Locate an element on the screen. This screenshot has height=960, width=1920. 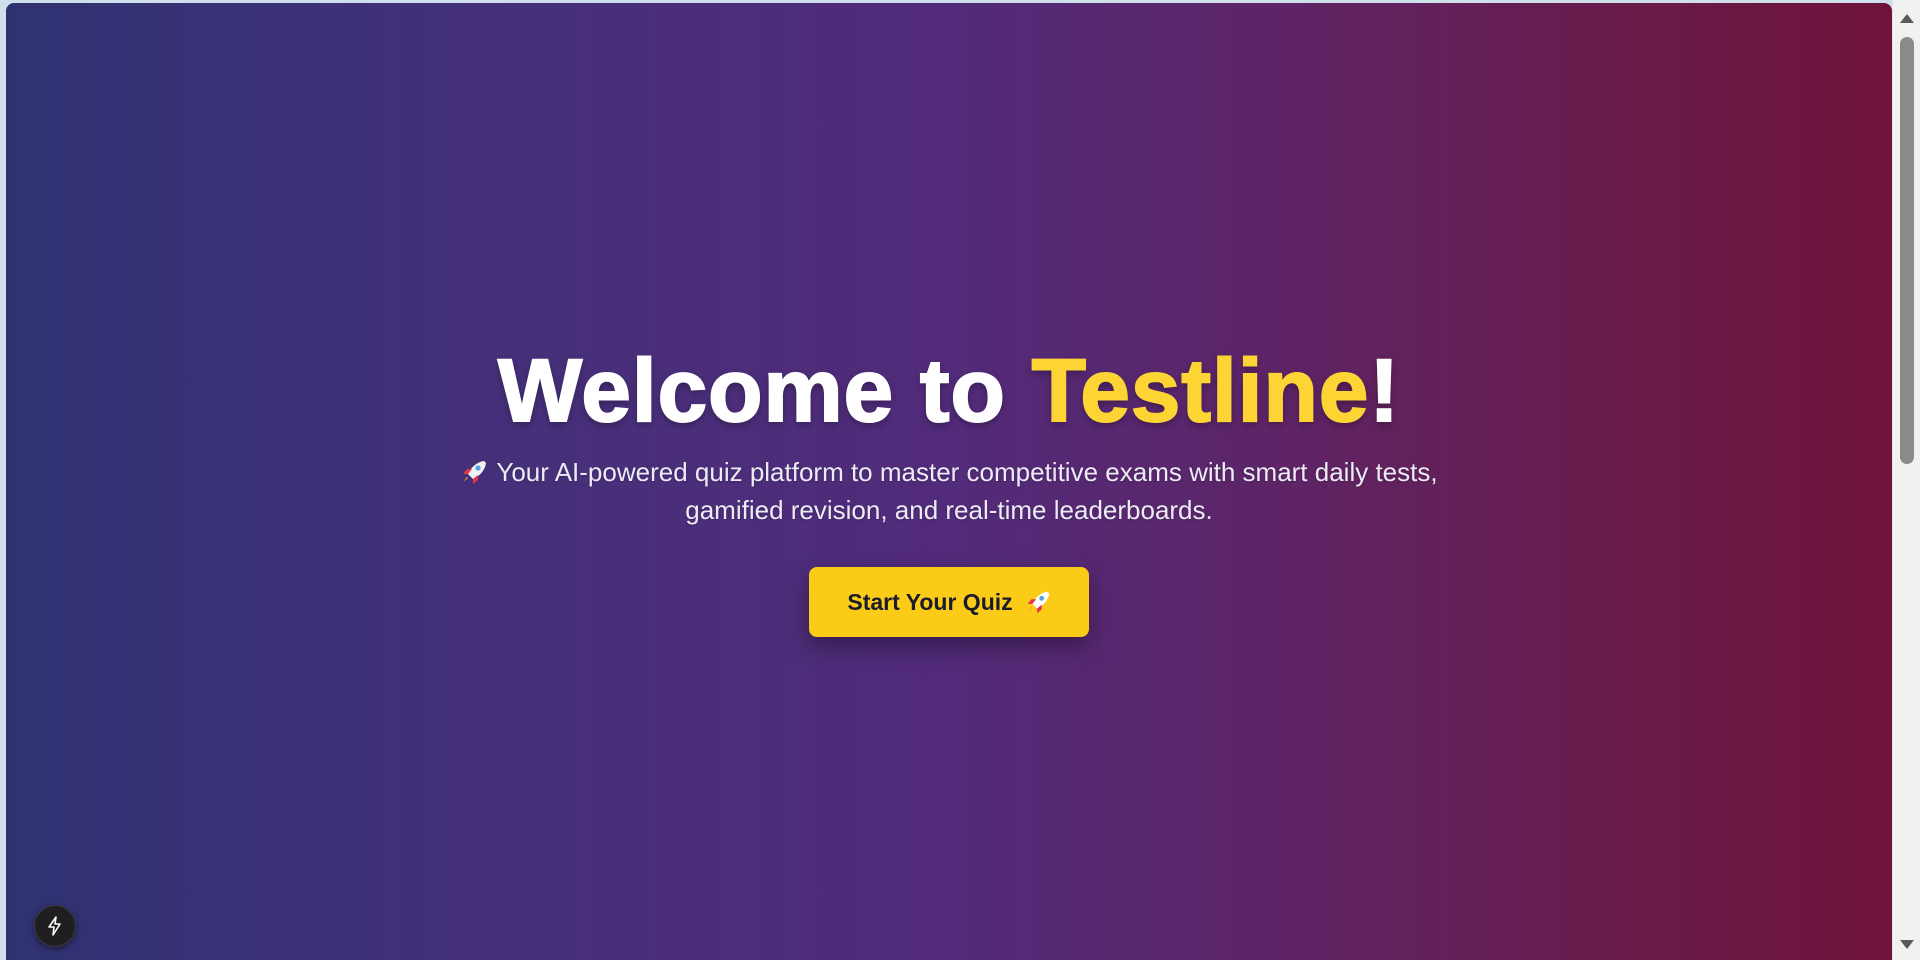
page-title: Welcome to Testline! is located at coordinates (949, 390).